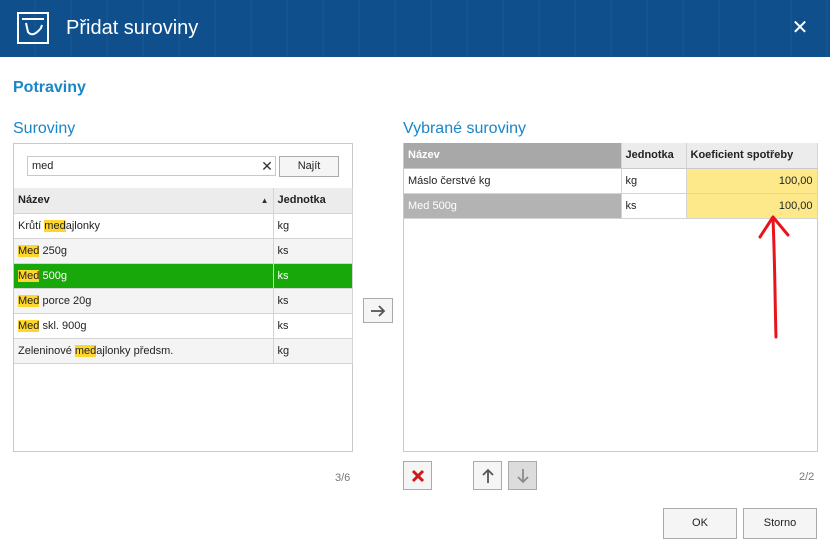  Describe the element at coordinates (267, 166) in the screenshot. I see `clear-search-icon: ✕` at that location.